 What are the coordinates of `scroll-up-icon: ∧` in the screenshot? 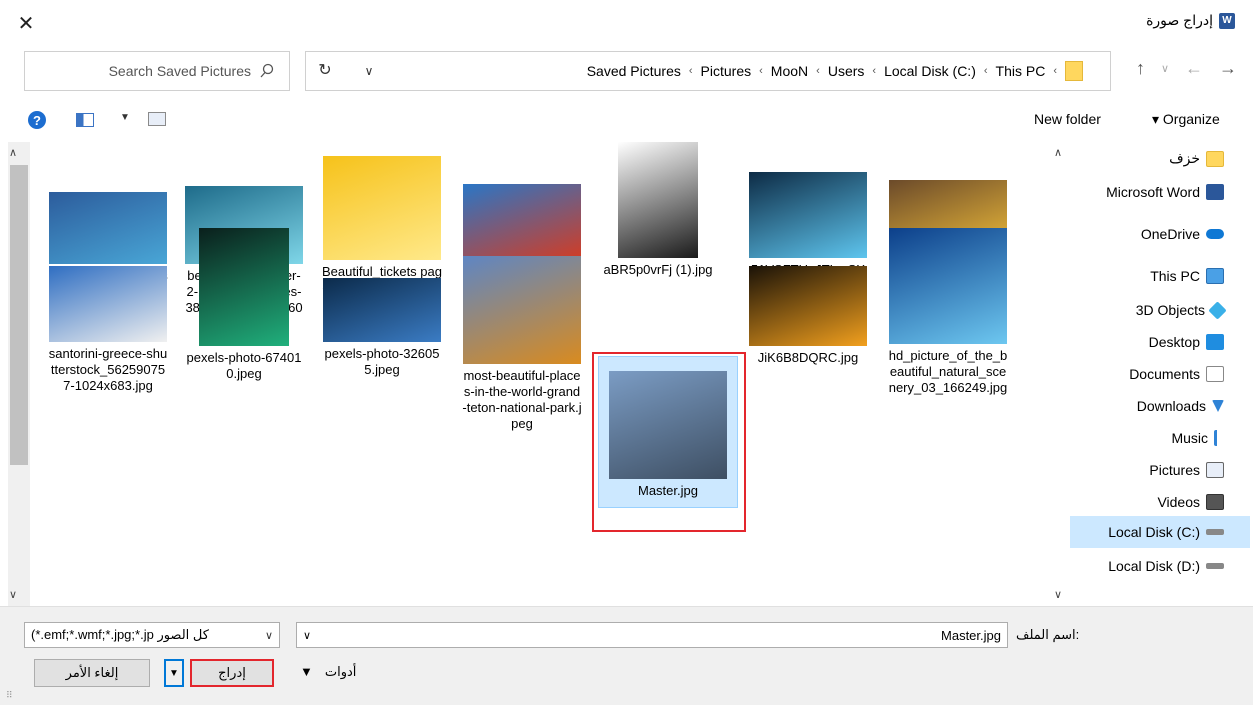 It's located at (1058, 152).